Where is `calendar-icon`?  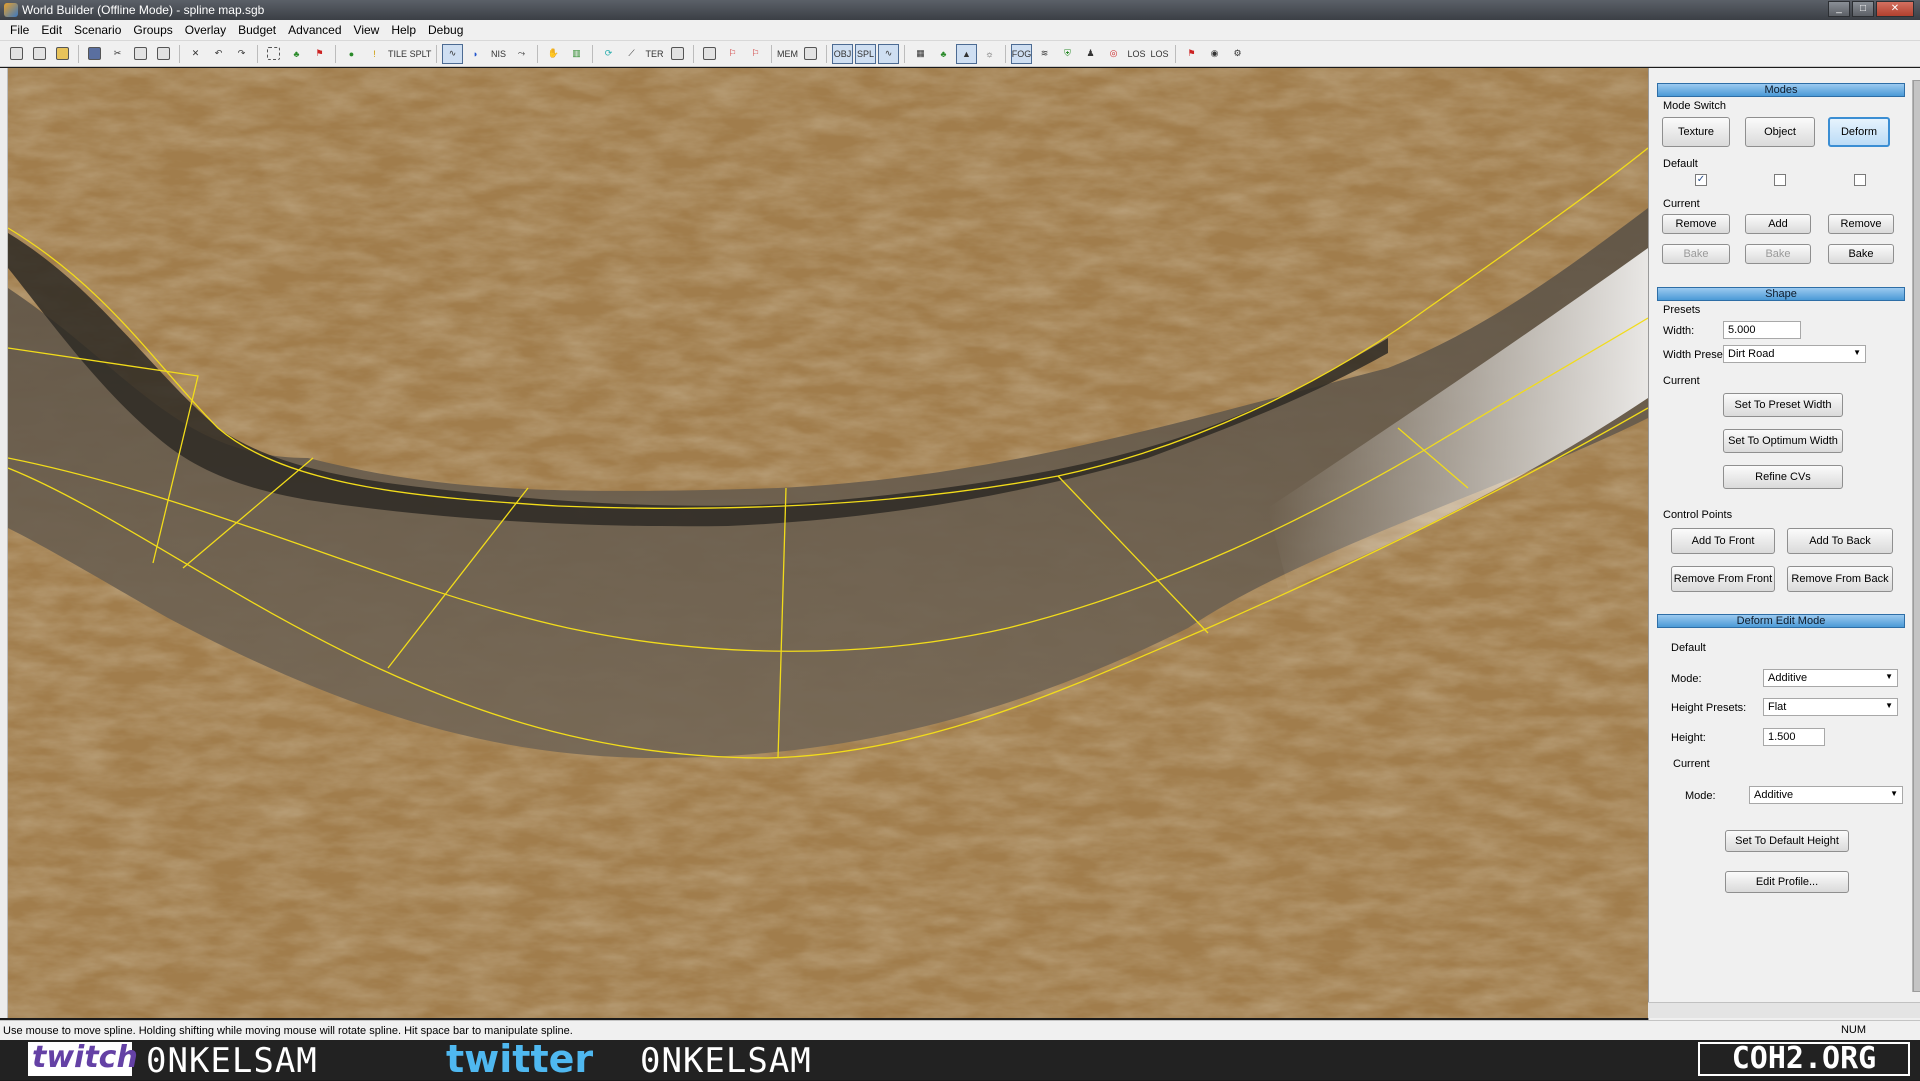
calendar-icon is located at coordinates (709, 54).